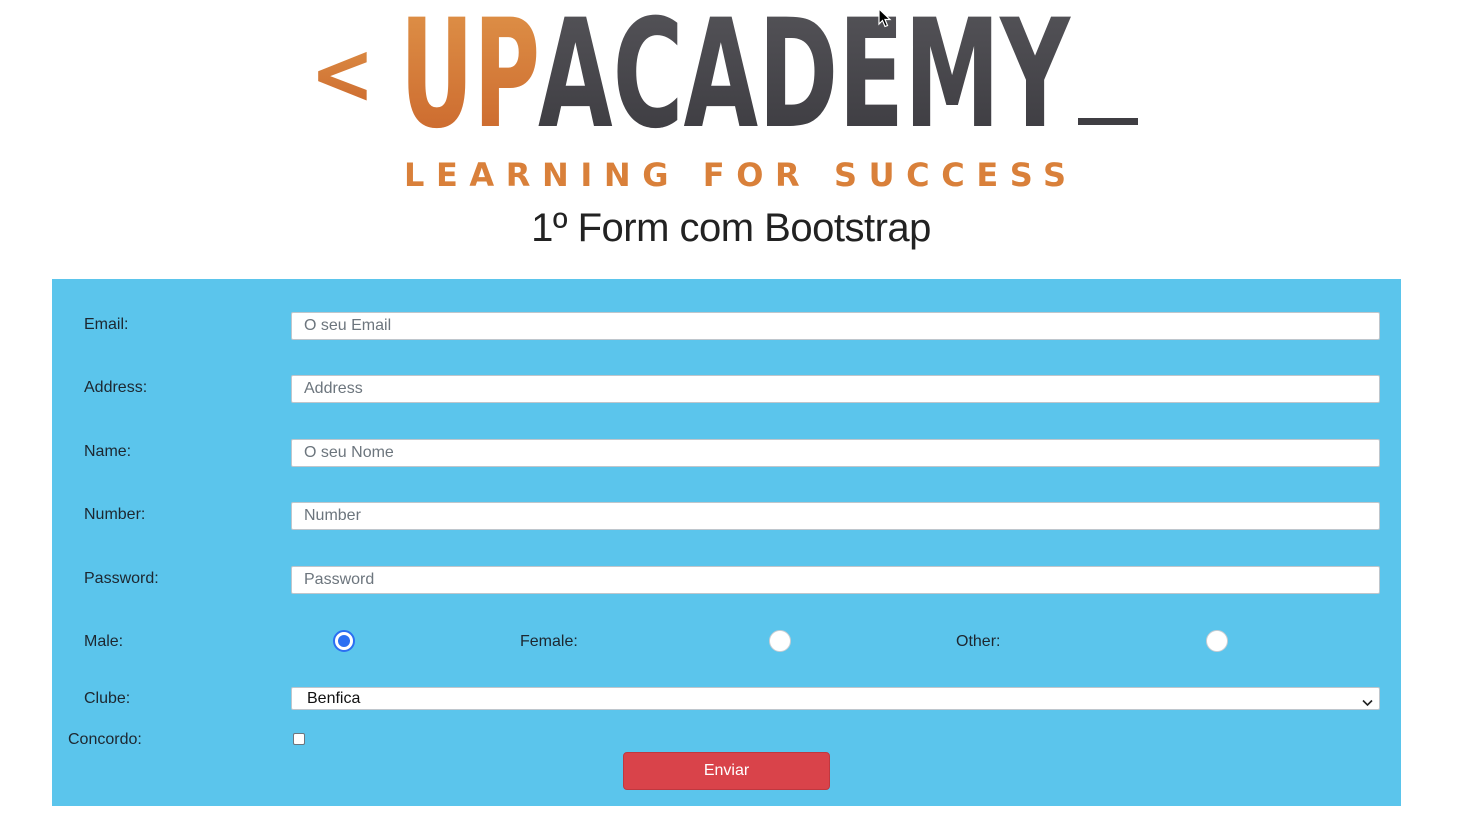 This screenshot has height=836, width=1462. I want to click on password-label: Password:, so click(121, 578).